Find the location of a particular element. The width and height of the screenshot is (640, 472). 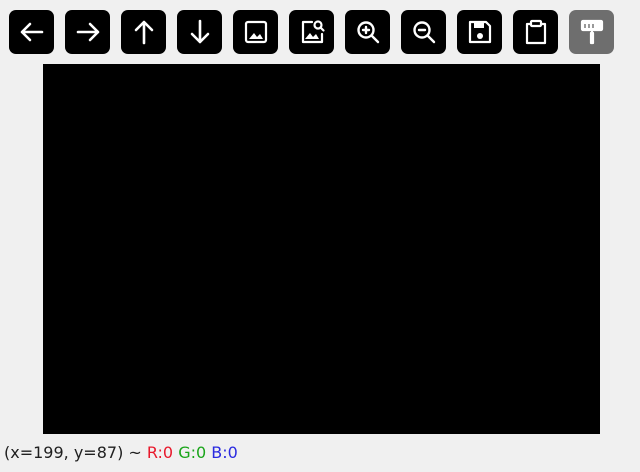

arrow-down-icon is located at coordinates (199, 31).